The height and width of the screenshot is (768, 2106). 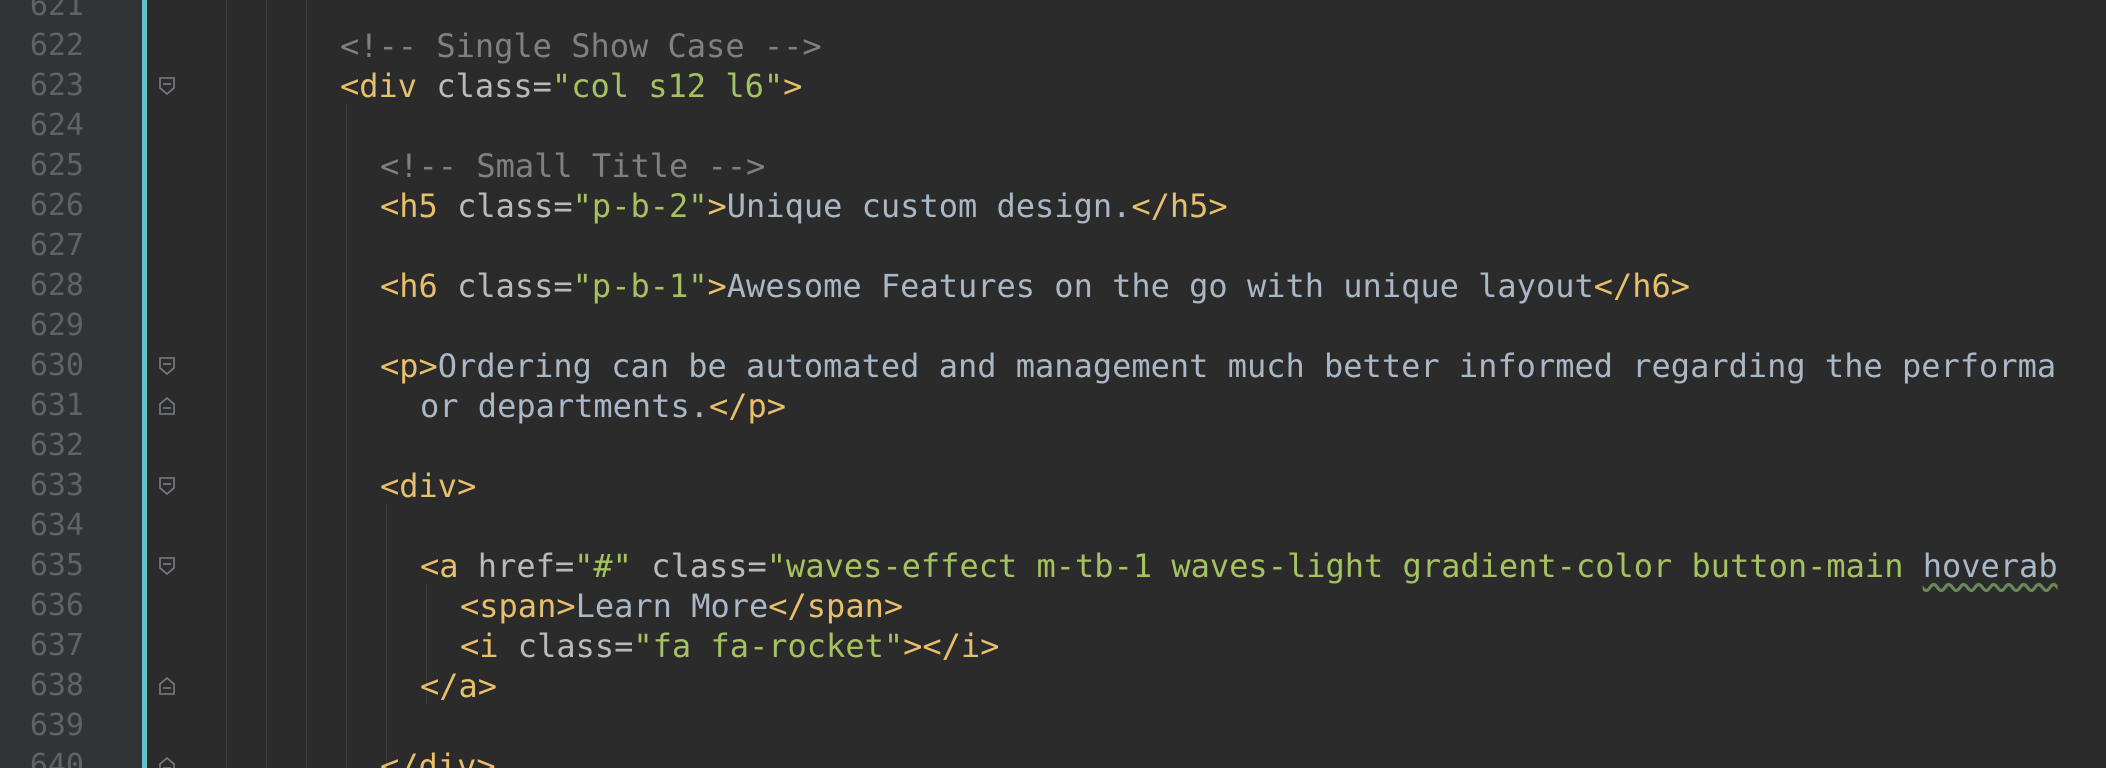 I want to click on line-number: 631, so click(x=56, y=405).